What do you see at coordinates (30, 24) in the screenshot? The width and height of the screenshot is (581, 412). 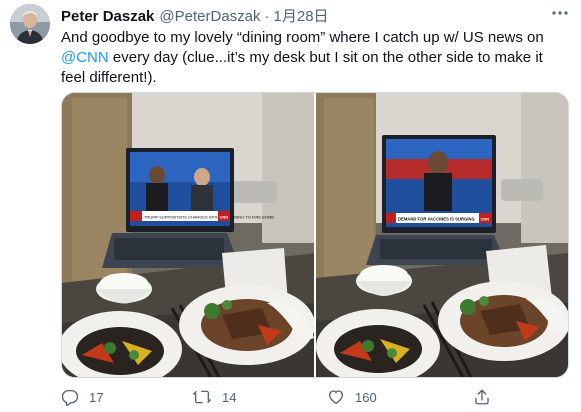 I see `avatar` at bounding box center [30, 24].